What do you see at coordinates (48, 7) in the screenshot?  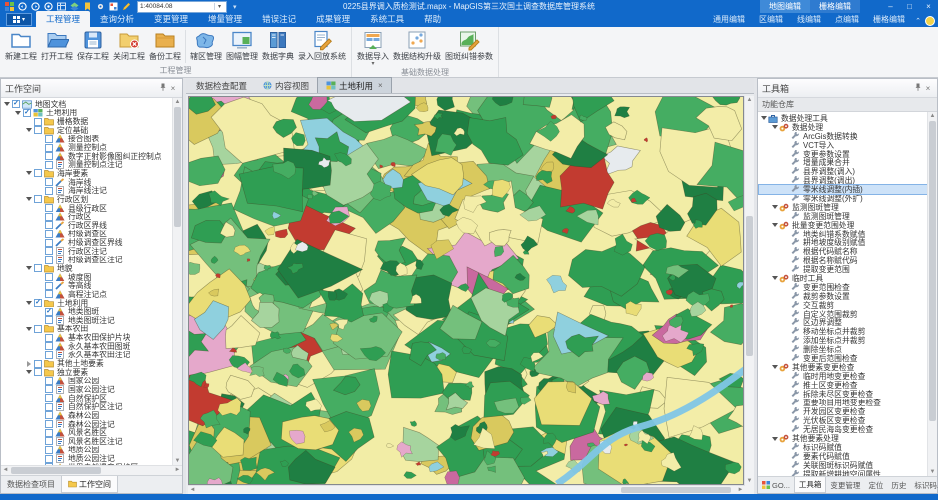 I see `refresh-icon` at bounding box center [48, 7].